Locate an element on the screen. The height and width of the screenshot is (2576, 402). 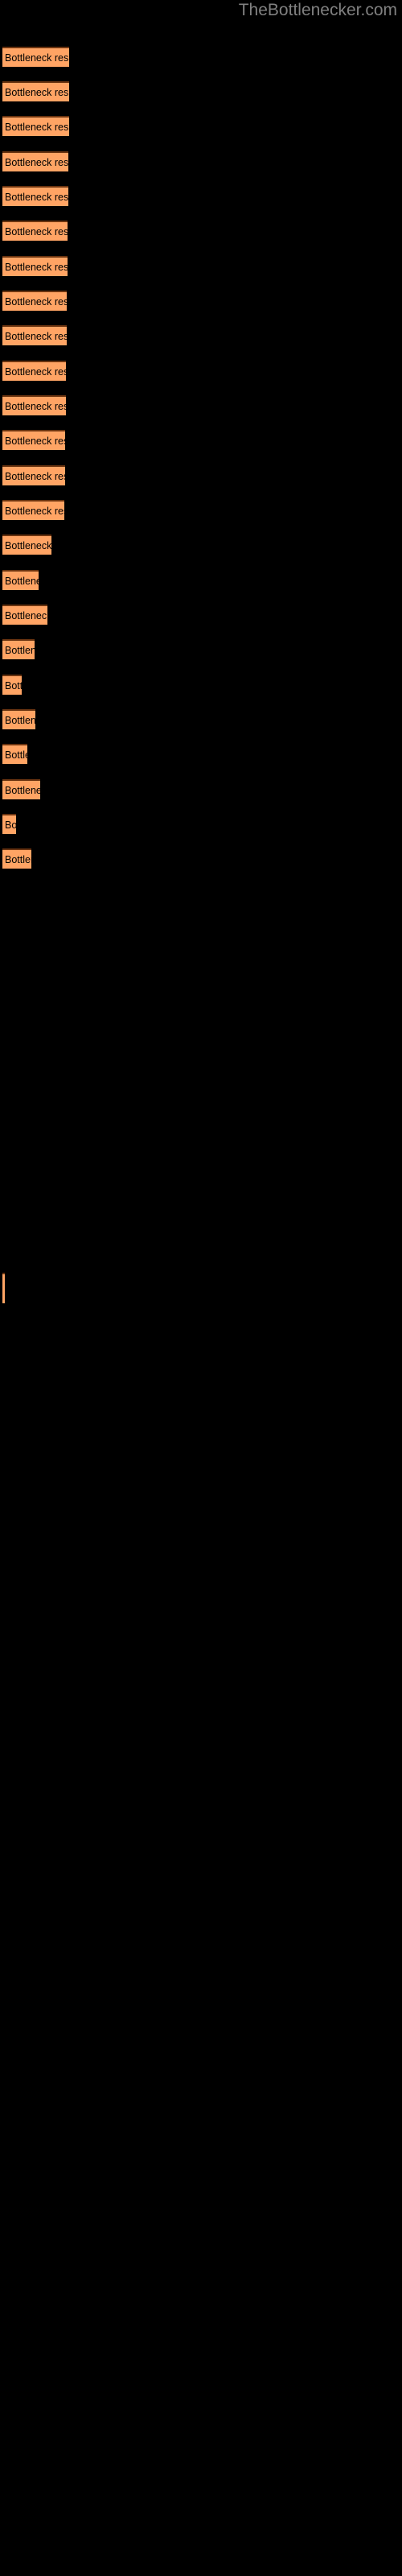
axis-tick-mark is located at coordinates (3, 1288).